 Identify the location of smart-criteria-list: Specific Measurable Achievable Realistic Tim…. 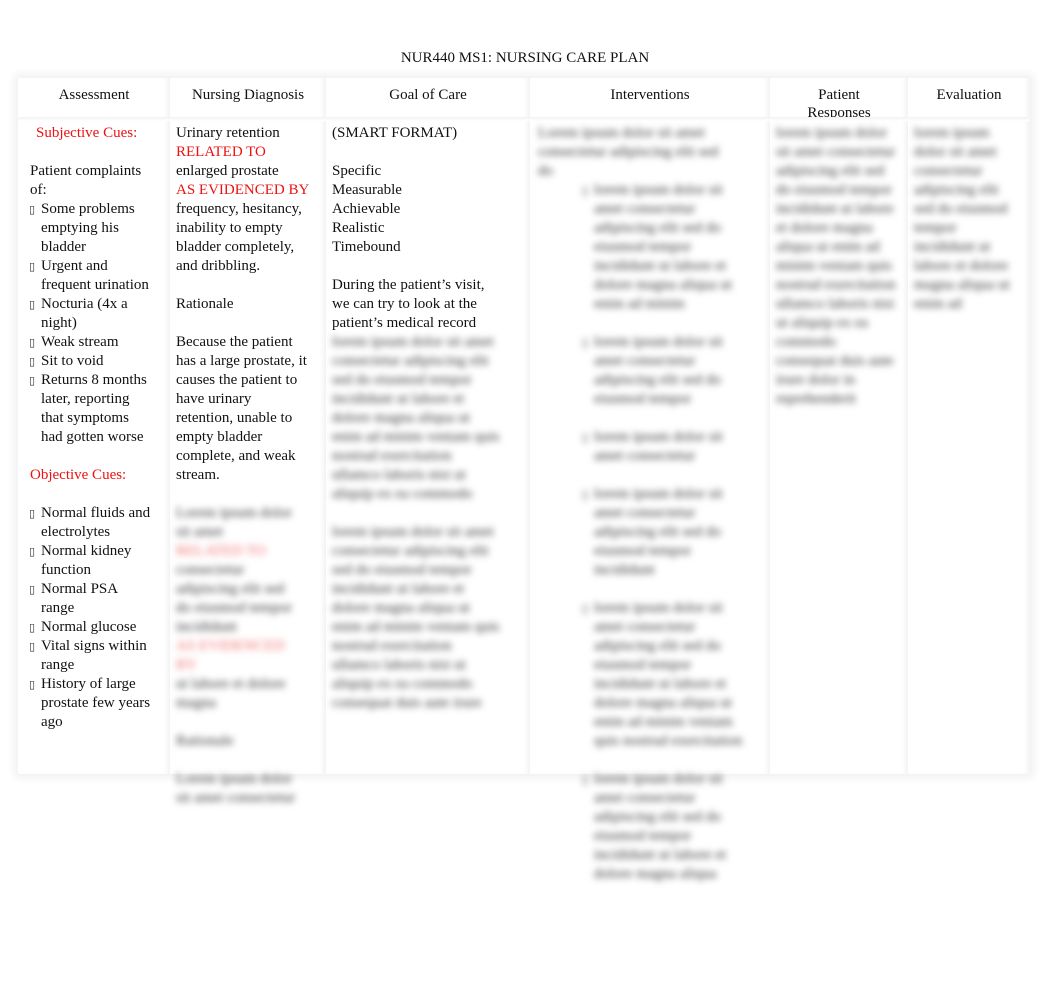
(429, 209).